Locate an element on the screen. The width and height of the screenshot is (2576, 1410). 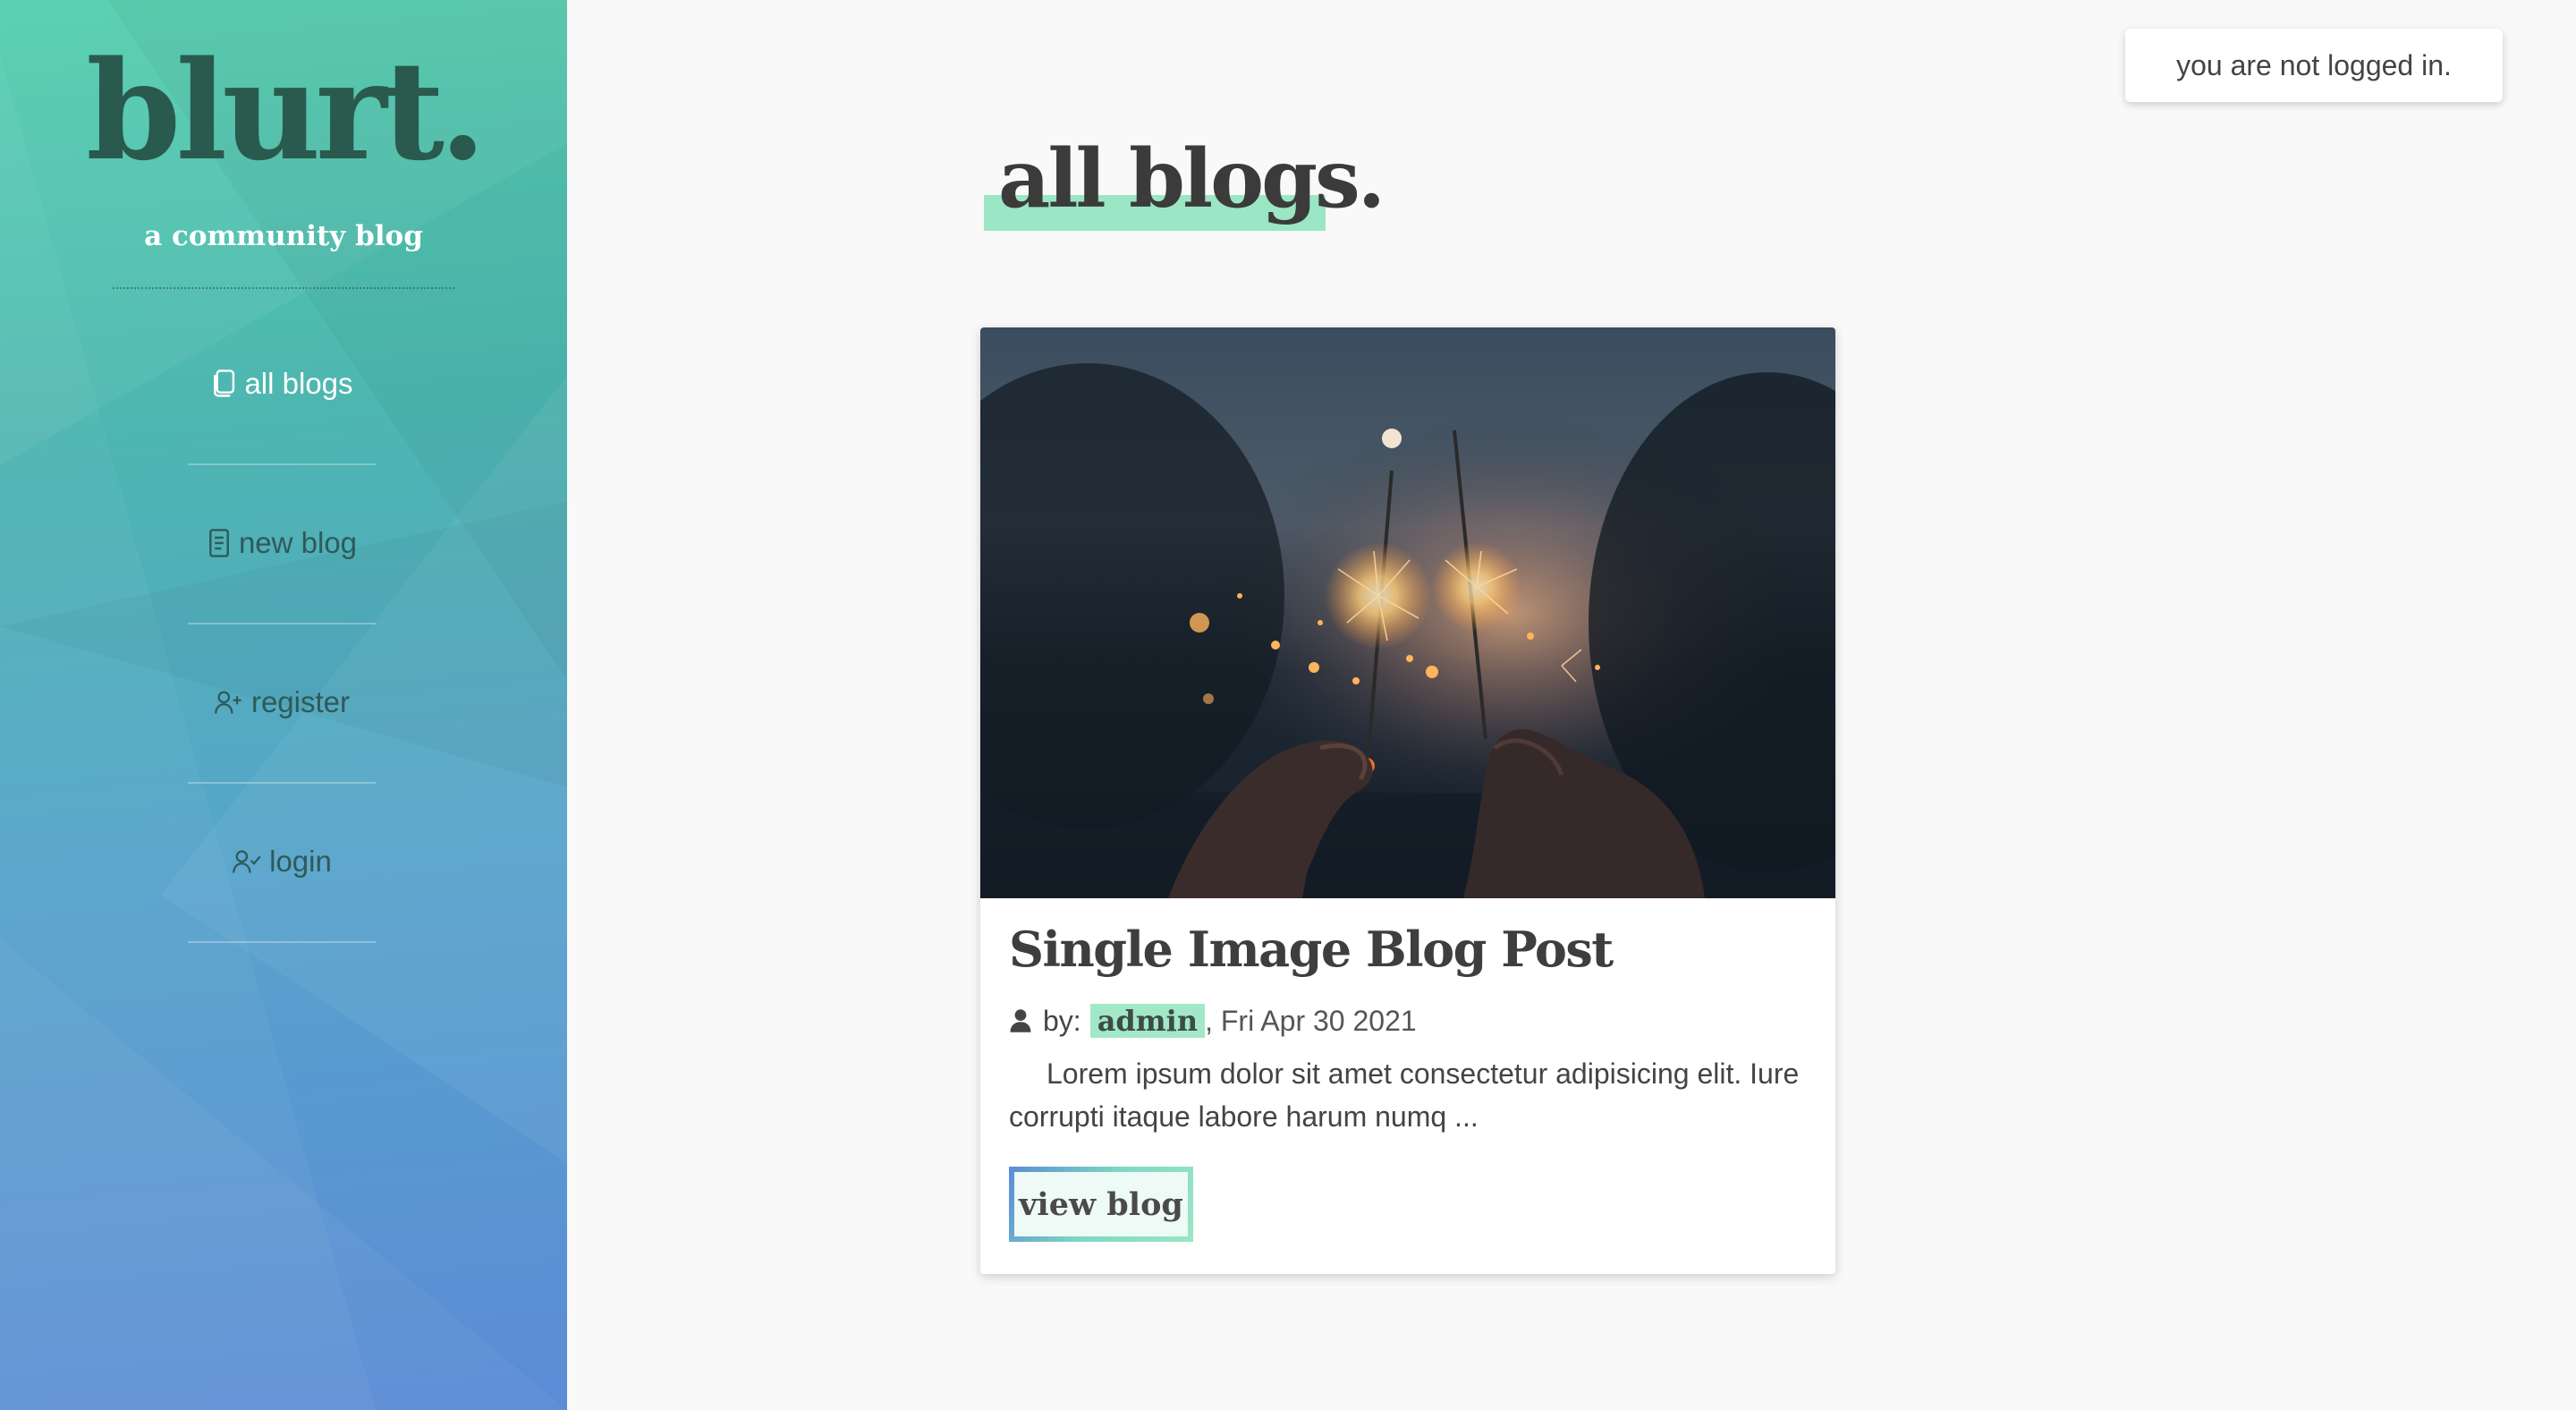
sidebar-item-register: register is located at coordinates (282, 702).